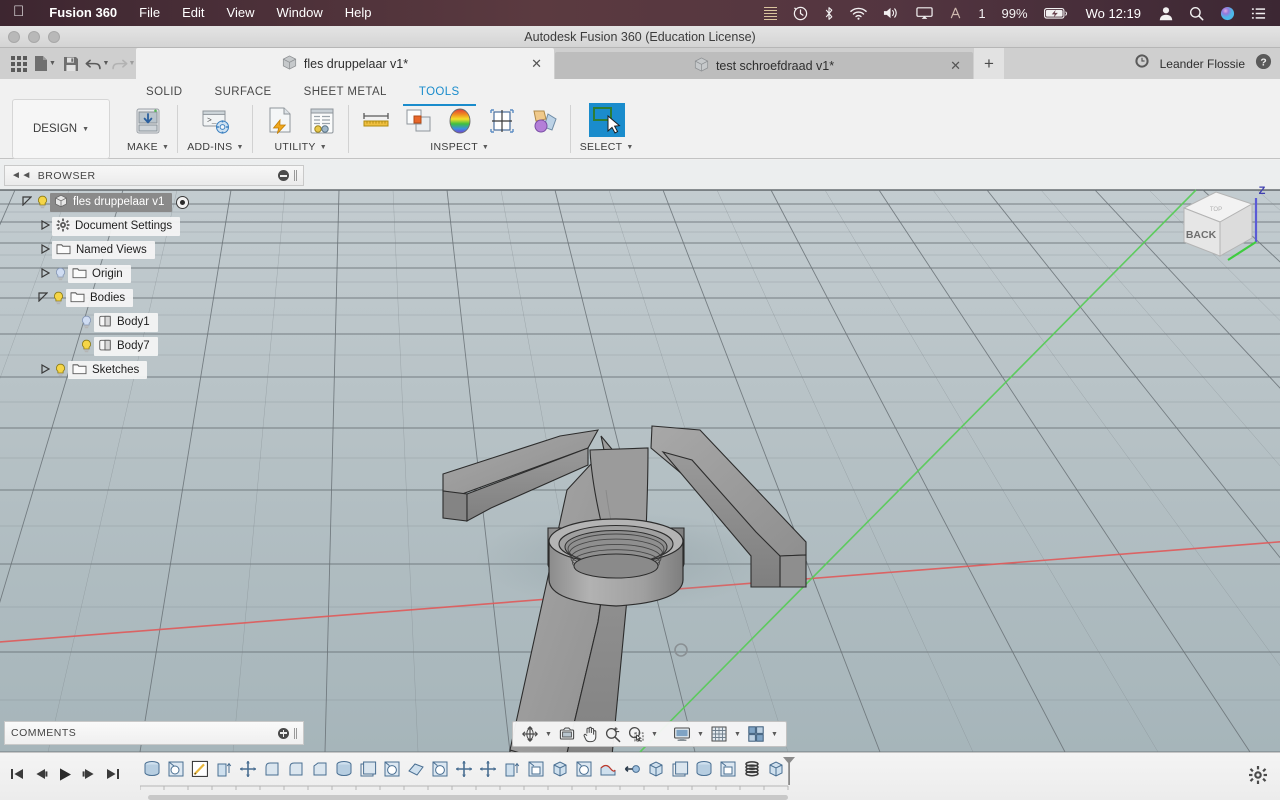 Image resolution: width=1280 pixels, height=800 pixels. What do you see at coordinates (97, 64) in the screenshot?
I see `undo-button: ▼` at bounding box center [97, 64].